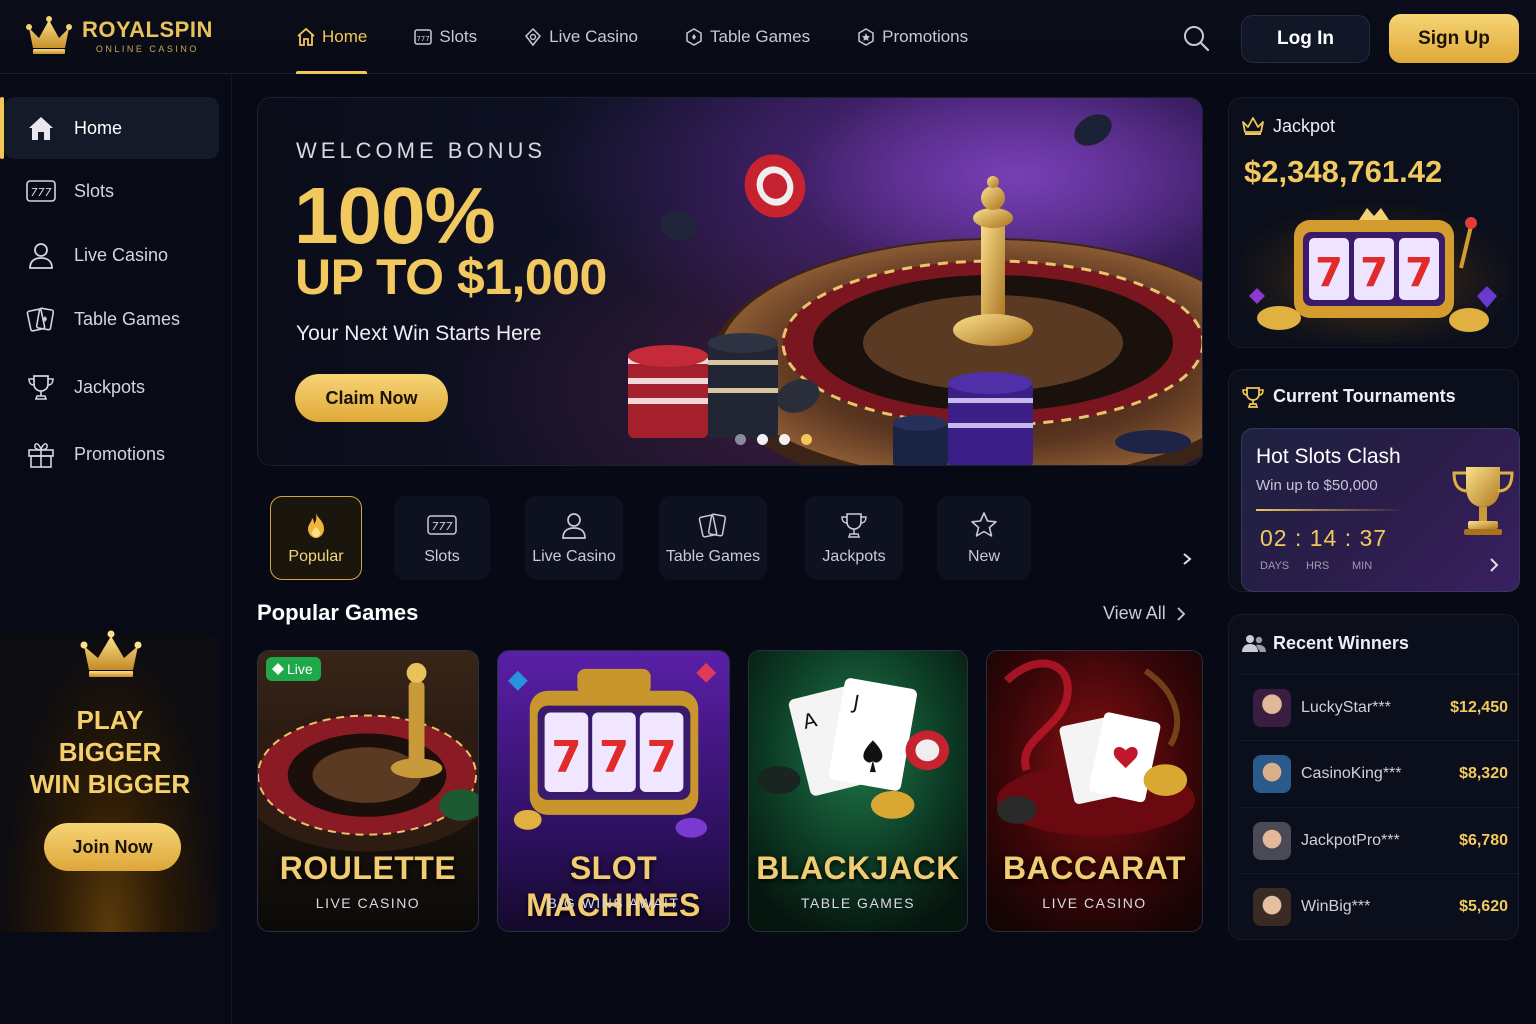 Image resolution: width=1536 pixels, height=1024 pixels. I want to click on brand-tagline: ONLINE CASINO, so click(147, 48).